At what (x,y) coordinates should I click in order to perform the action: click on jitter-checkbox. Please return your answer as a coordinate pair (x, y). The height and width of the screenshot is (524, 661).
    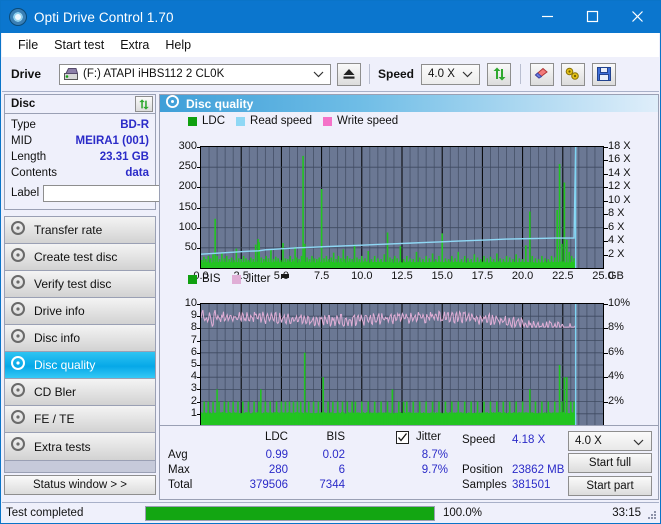
    Looking at the image, I should click on (402, 437).